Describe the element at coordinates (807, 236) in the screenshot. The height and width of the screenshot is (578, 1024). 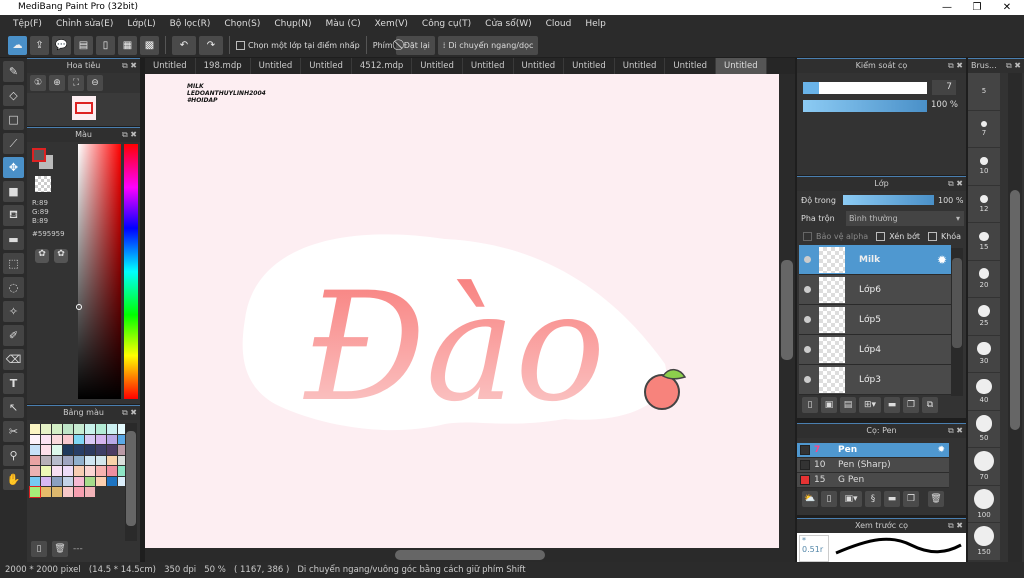
I see `protect-alpha-checkbox` at that location.